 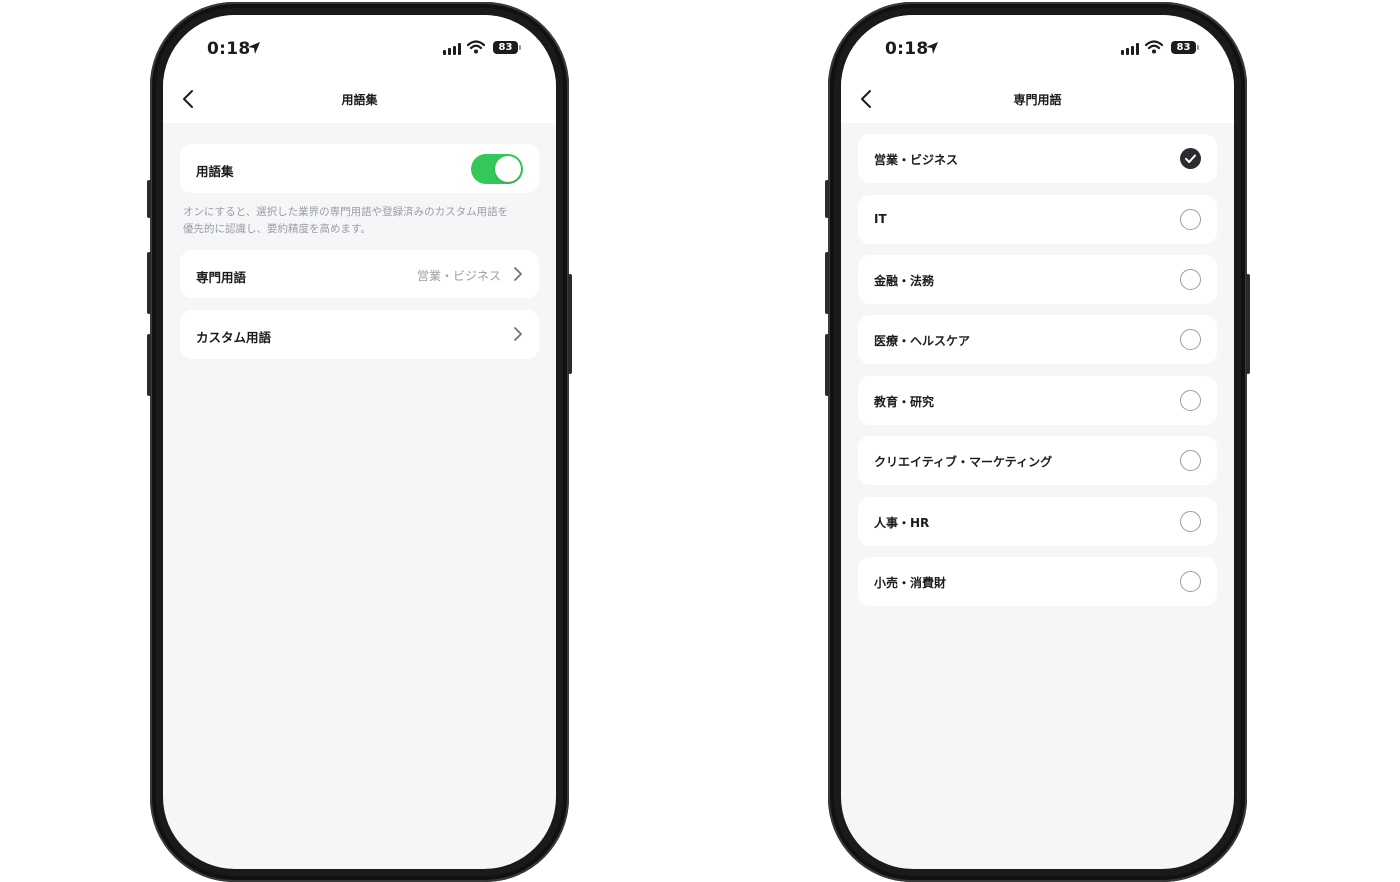 What do you see at coordinates (221, 277) in the screenshot?
I see `specialized-terms-label: 専門用語` at bounding box center [221, 277].